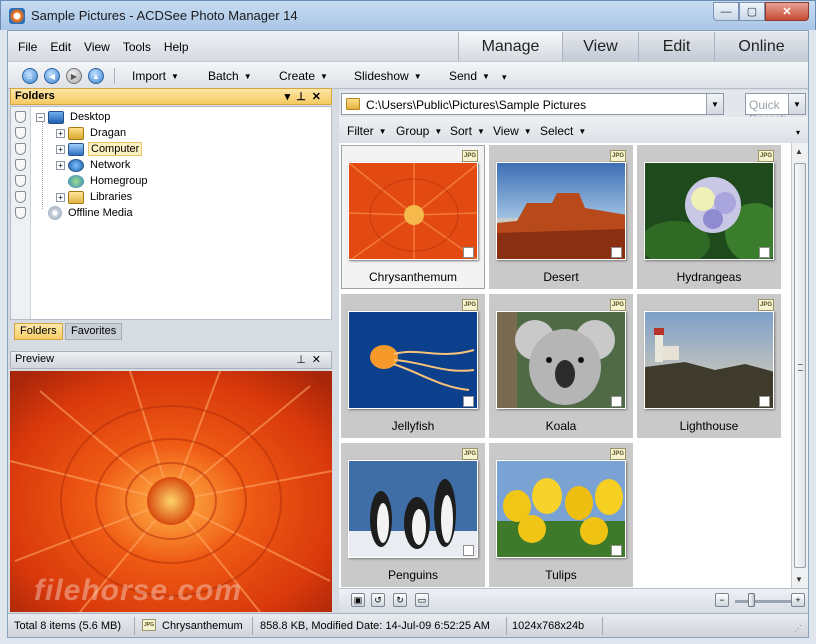  I want to click on grid-scrollbar: ▲ ▼, so click(799, 365).